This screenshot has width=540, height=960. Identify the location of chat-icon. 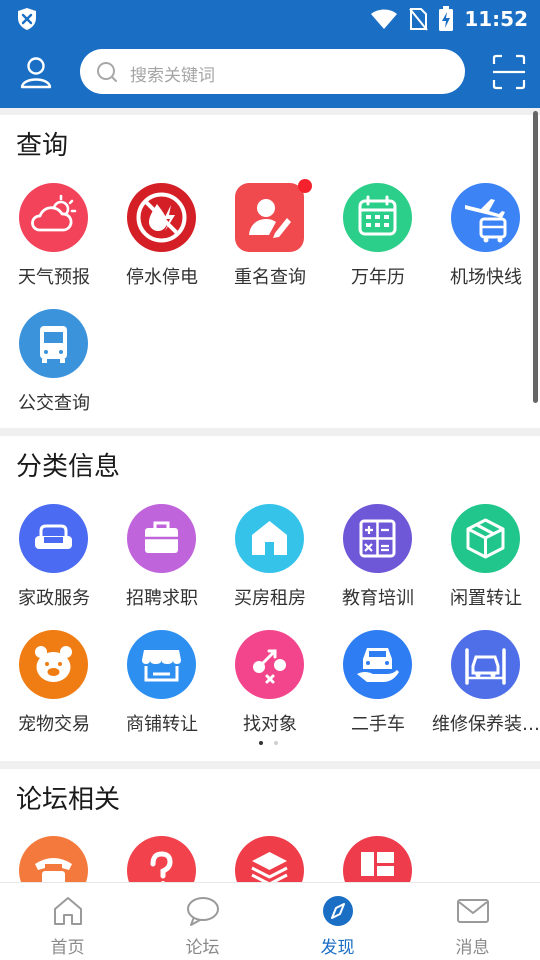
(203, 911).